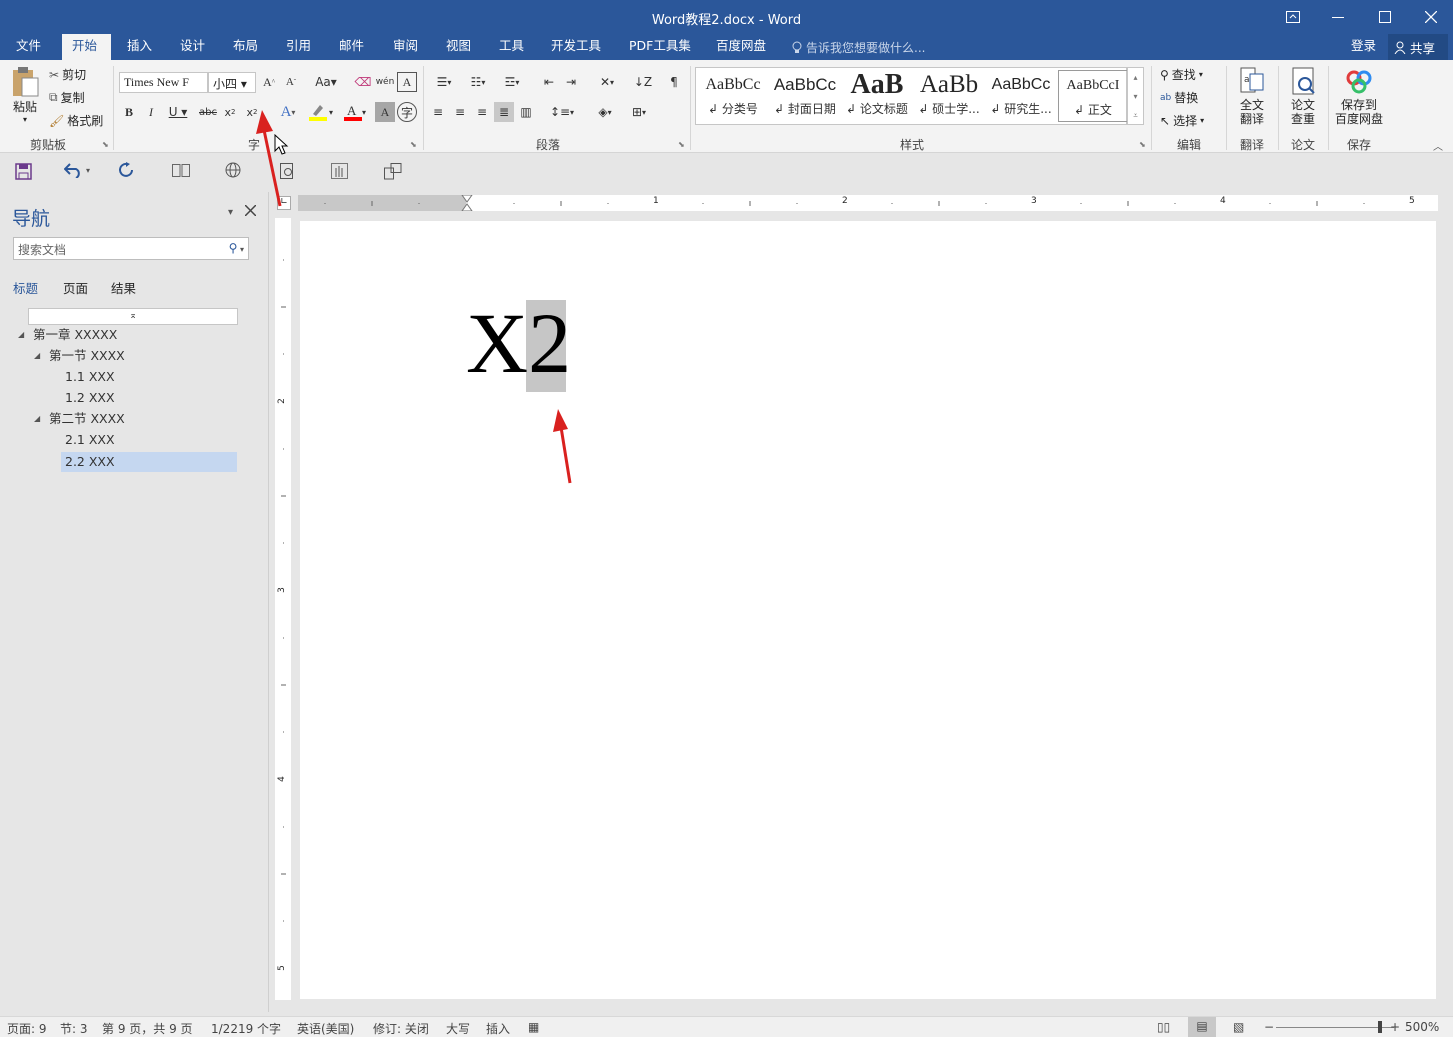 The image size is (1453, 1037). What do you see at coordinates (1252, 96) in the screenshot?
I see `full-translate-button: a 全文 翻译` at bounding box center [1252, 96].